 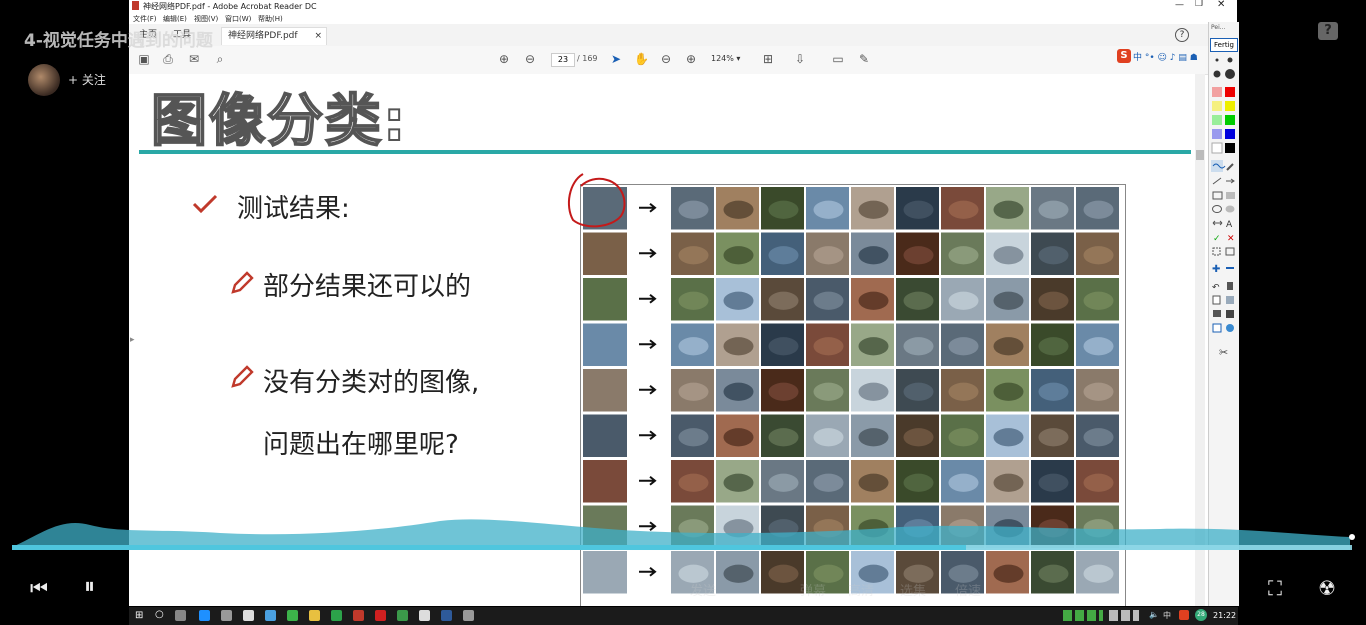 I want to click on follow-button: + 关注, so click(x=87, y=79).